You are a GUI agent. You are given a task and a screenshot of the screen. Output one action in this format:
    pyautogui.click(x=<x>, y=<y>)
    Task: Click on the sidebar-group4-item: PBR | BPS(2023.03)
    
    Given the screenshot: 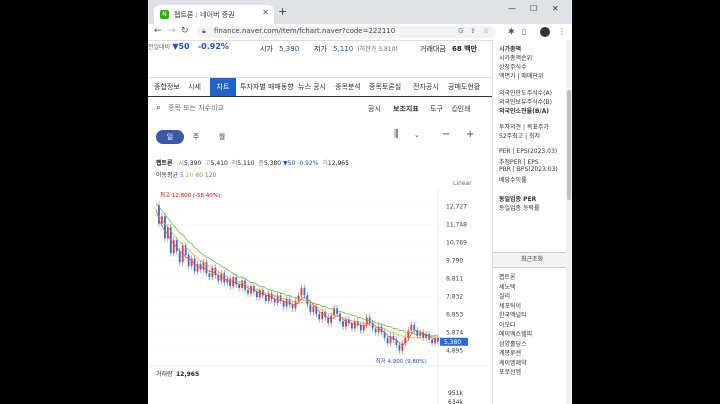 What is the action you would take?
    pyautogui.click(x=528, y=169)
    